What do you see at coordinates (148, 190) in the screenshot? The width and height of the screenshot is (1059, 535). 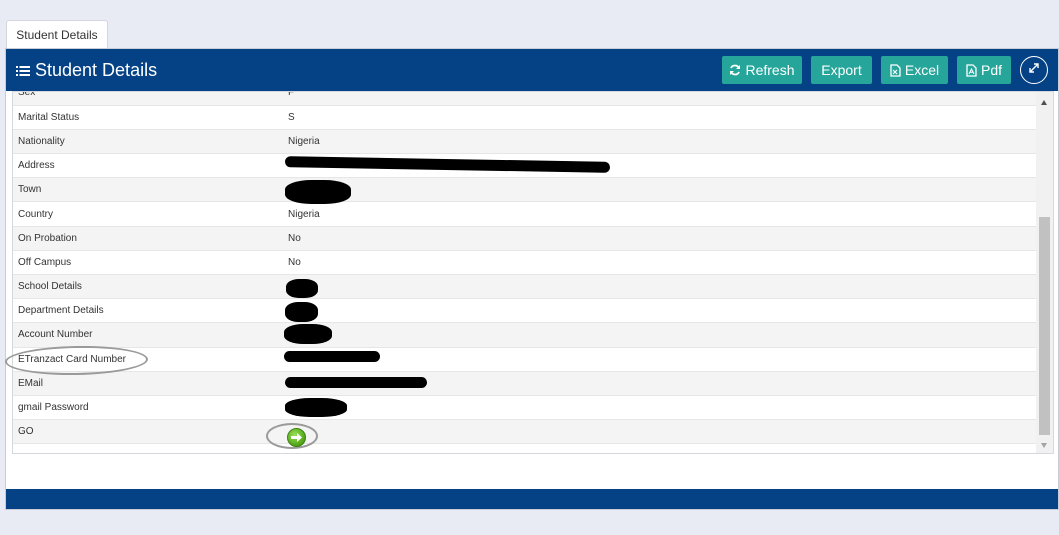 I see `row-label: Town` at bounding box center [148, 190].